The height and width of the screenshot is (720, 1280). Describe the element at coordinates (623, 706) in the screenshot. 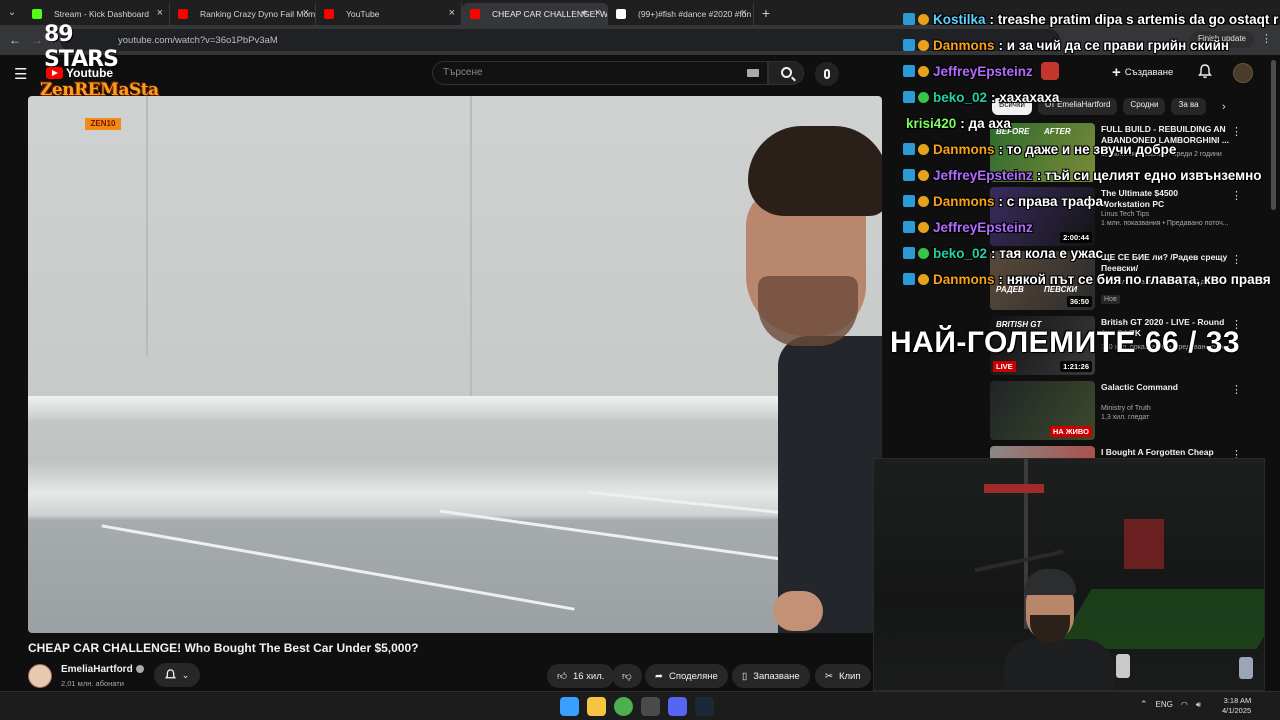

I see `chrome-icon` at that location.